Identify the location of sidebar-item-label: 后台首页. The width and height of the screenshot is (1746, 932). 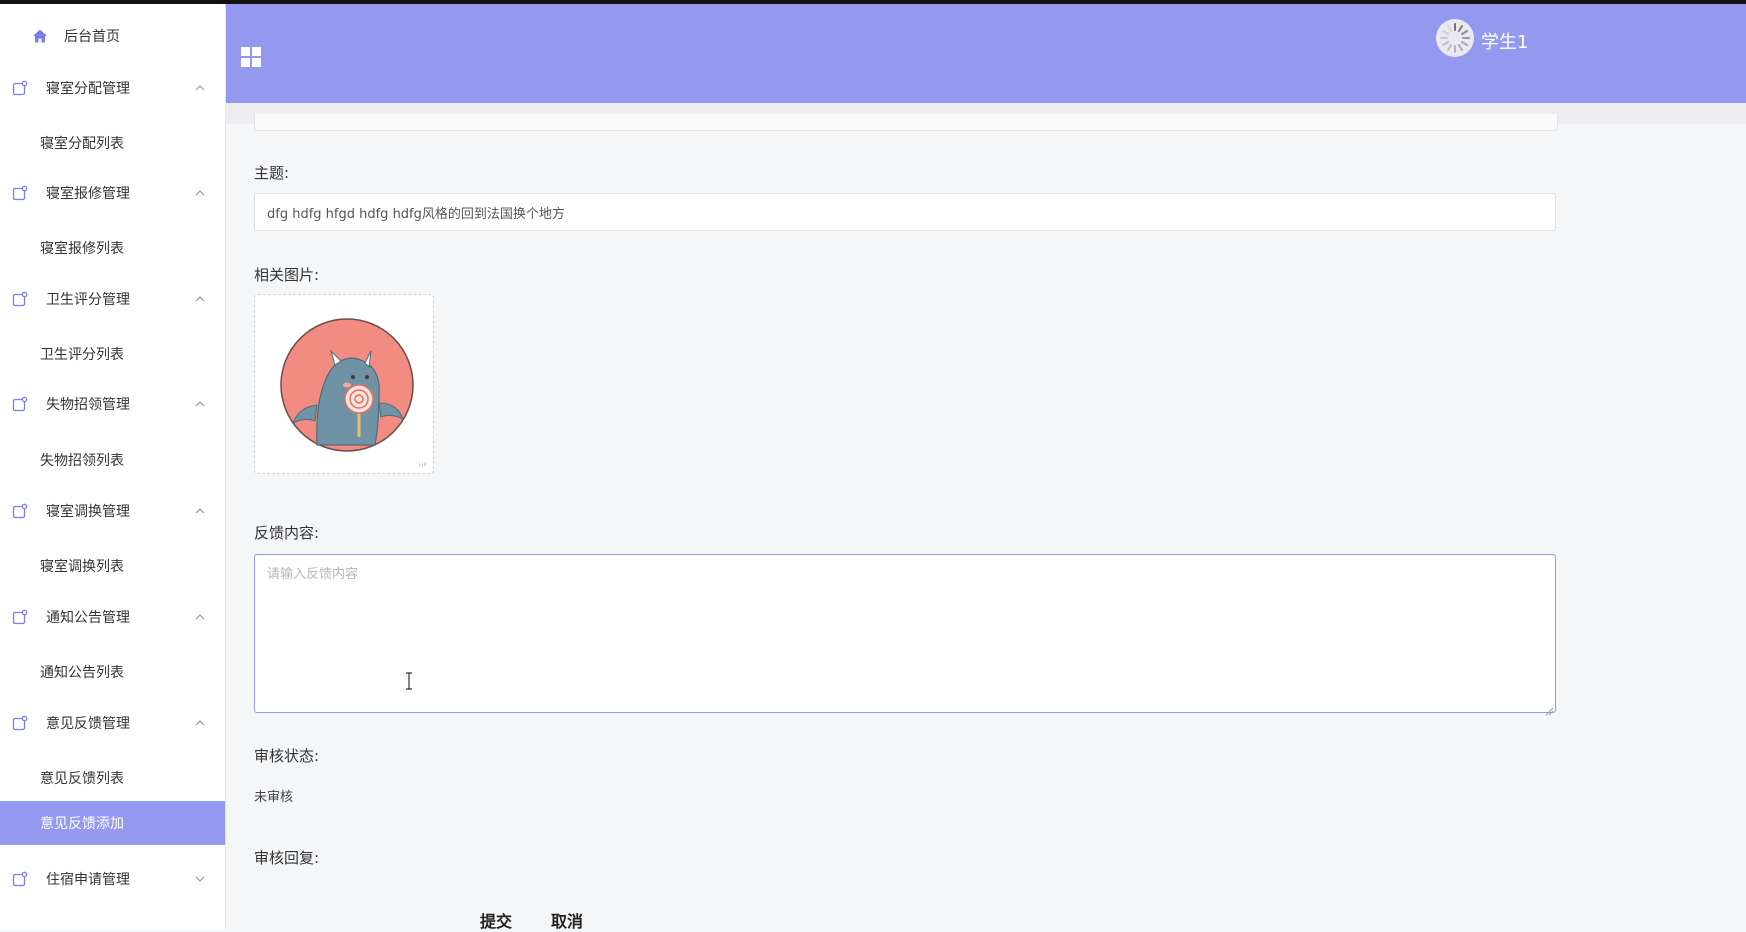
(92, 37).